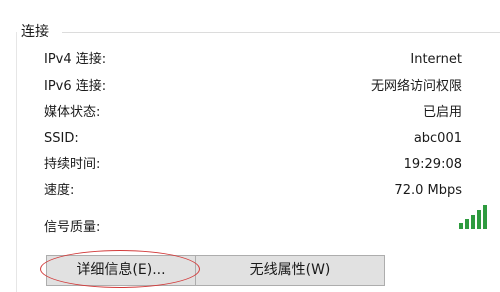 The image size is (500, 292). I want to click on row-value: 无网络访问权限, so click(416, 86).